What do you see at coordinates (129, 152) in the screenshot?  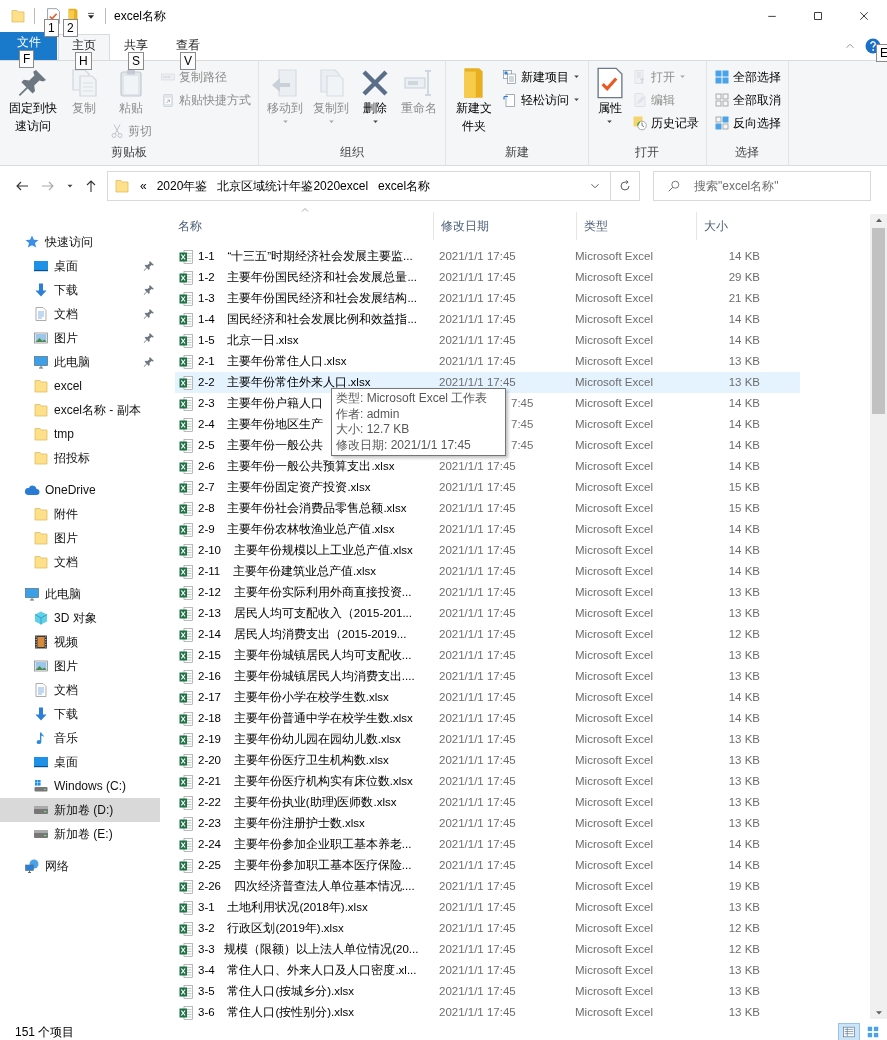 I see `group-label: 剪贴板` at bounding box center [129, 152].